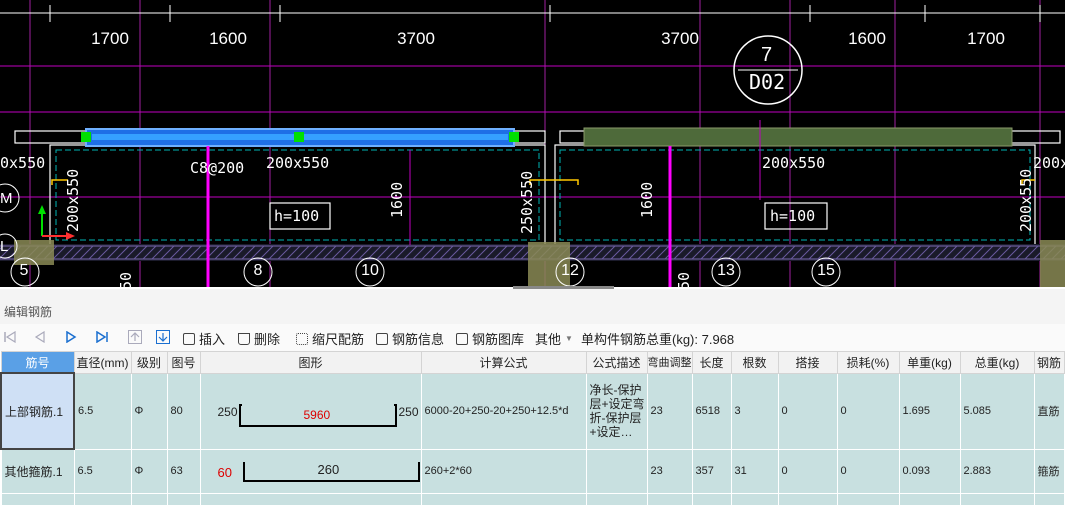 The height and width of the screenshot is (506, 1065). I want to click on scale-rebar-button: 缩尺配筋, so click(330, 338).